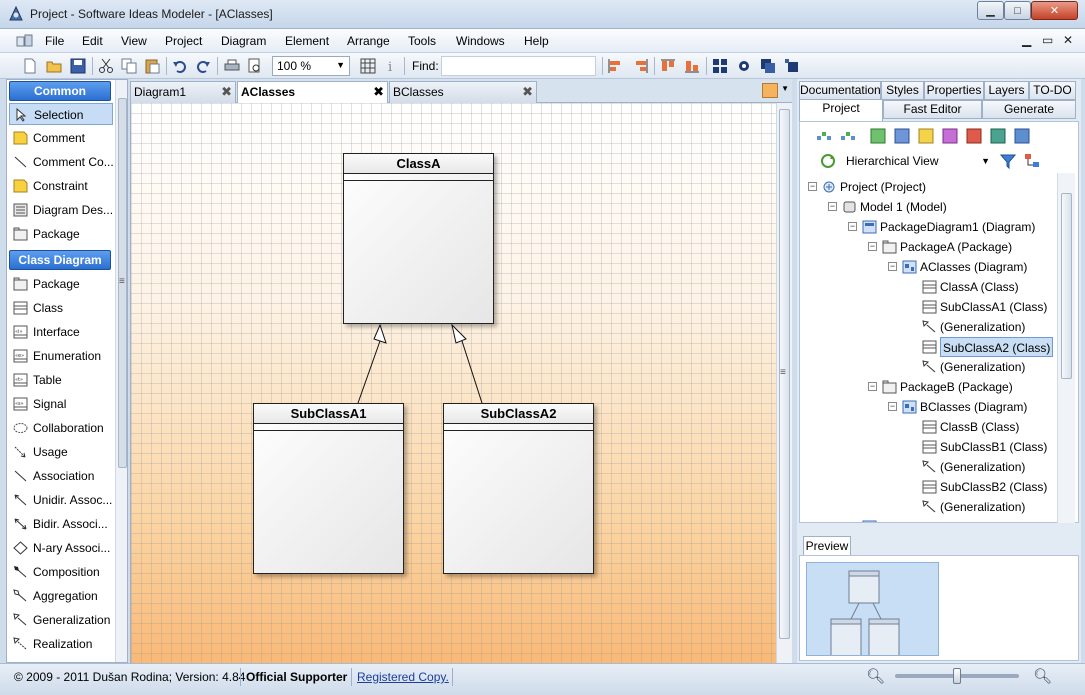  Describe the element at coordinates (61, 308) in the screenshot. I see `tool-class: Class` at that location.